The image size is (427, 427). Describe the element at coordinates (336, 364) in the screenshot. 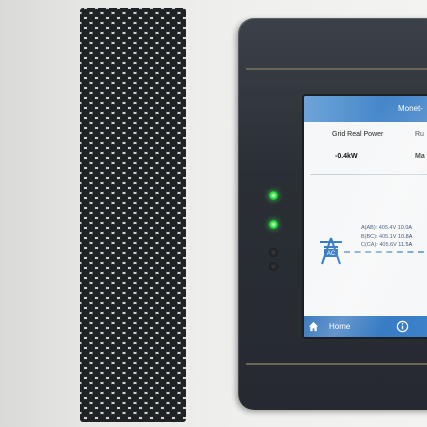

I see `panel-trim-bottom` at that location.